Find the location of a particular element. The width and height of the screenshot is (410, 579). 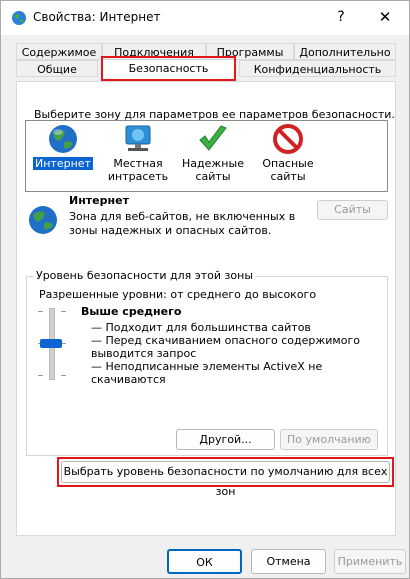

intranet-icon is located at coordinates (138, 138).